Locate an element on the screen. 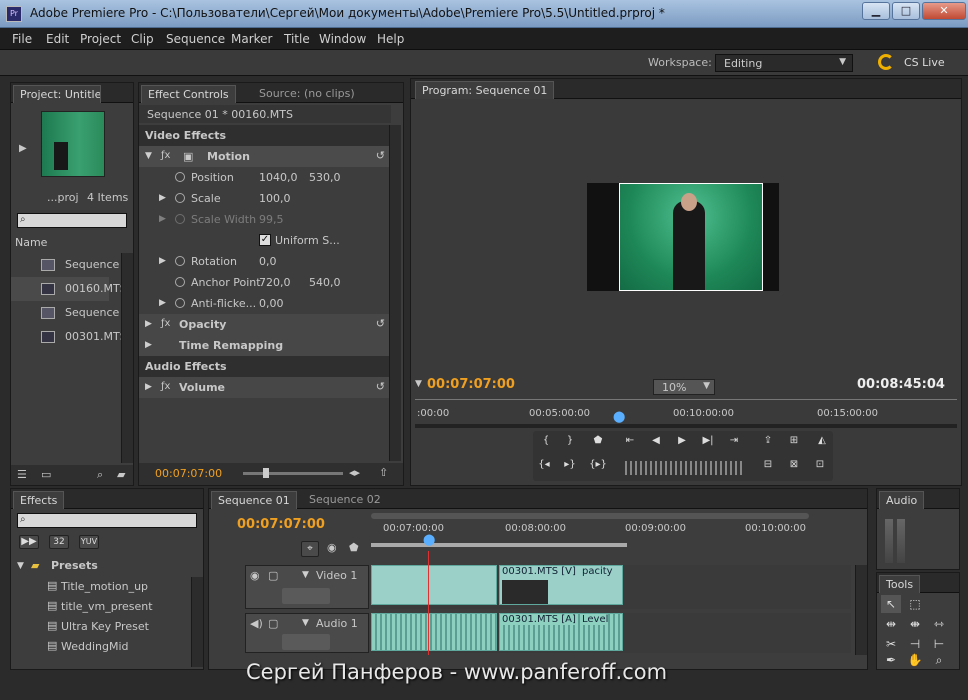 This screenshot has height=700, width=968. cs-live-label: CS Live is located at coordinates (924, 62).